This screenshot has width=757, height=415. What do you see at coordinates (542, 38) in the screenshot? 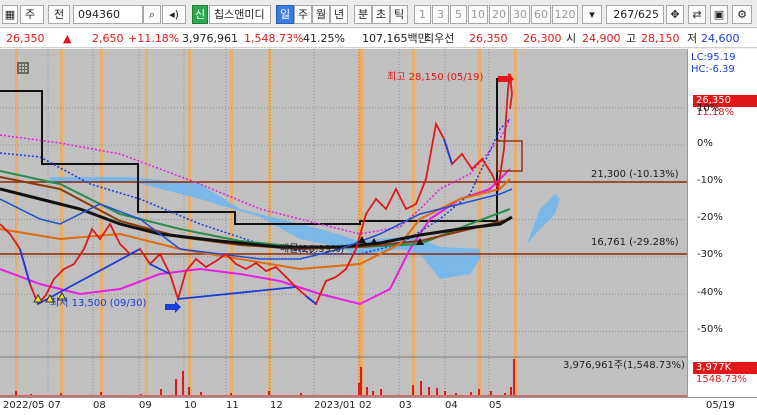
I see `best-bid: 26,300` at bounding box center [542, 38].